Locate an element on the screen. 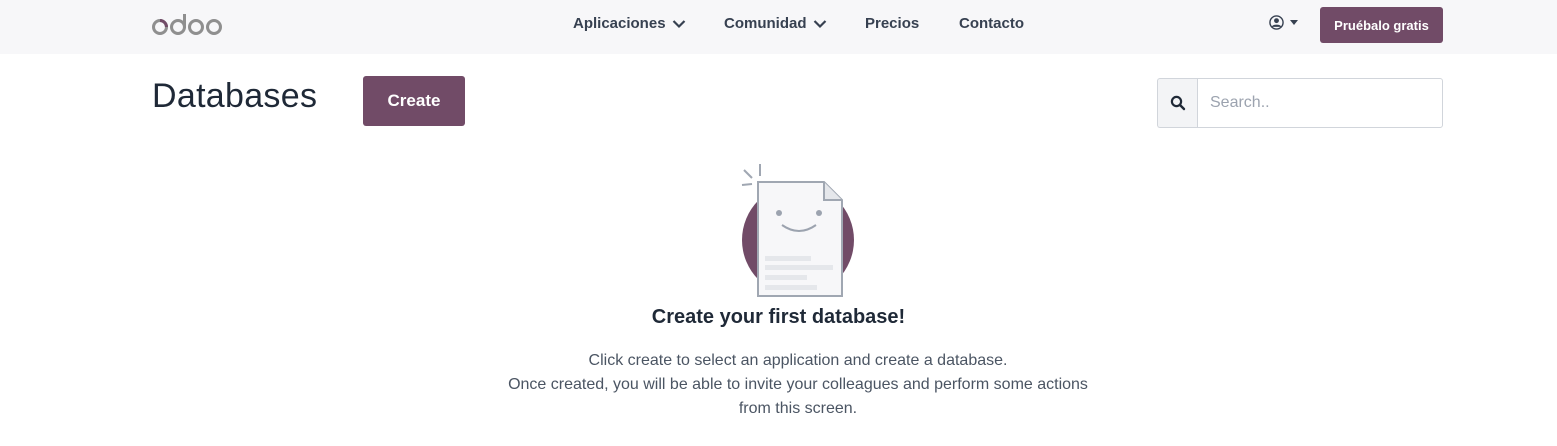  odoo-logo is located at coordinates (188, 25).